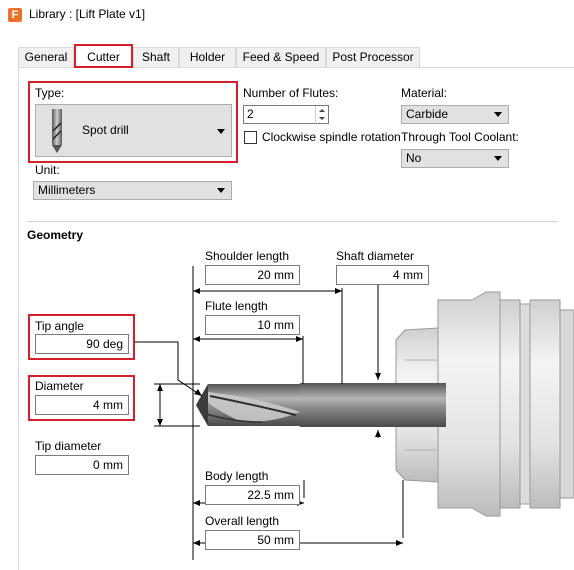 This screenshot has width=574, height=570. Describe the element at coordinates (248, 405) in the screenshot. I see `drill-body-shape` at that location.